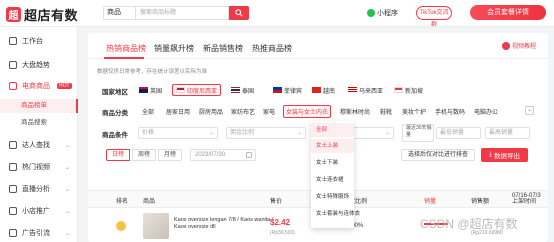  What do you see at coordinates (318, 46) in the screenshot?
I see `ranking-tabs: 热销商品榜 销量飙升榜 新品销售榜 热推商品榜 视频教程` at bounding box center [318, 46].